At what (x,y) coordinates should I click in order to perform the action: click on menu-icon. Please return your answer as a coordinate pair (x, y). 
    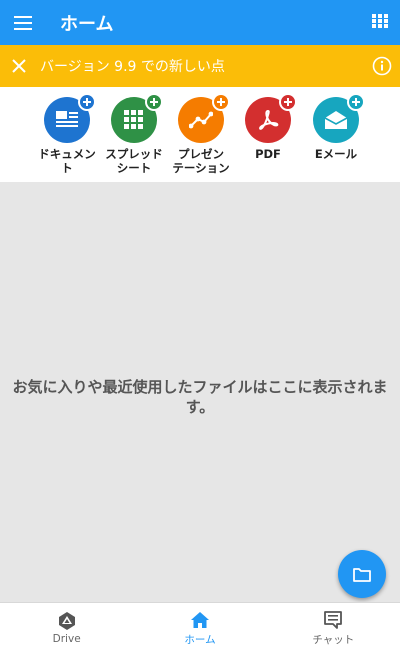
    Looking at the image, I should click on (23, 22).